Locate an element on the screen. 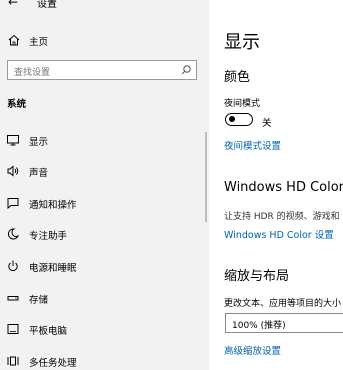  sidebar-item-focus-assist: 专注助手 is located at coordinates (104, 234).